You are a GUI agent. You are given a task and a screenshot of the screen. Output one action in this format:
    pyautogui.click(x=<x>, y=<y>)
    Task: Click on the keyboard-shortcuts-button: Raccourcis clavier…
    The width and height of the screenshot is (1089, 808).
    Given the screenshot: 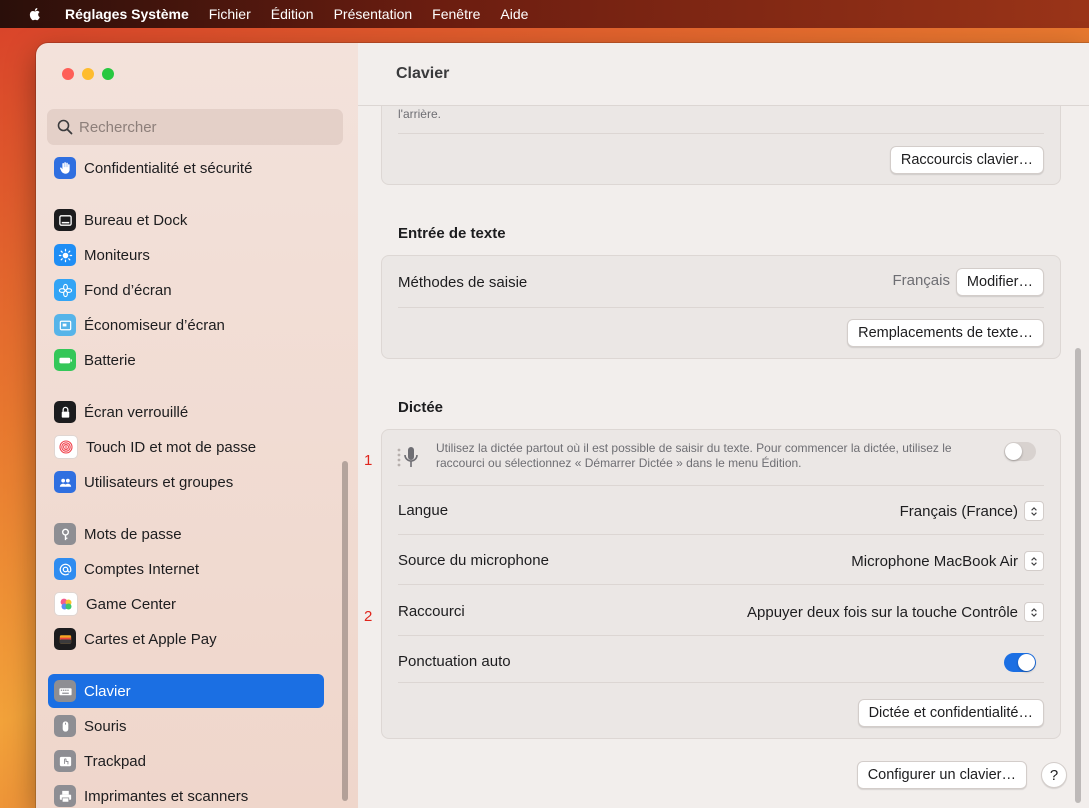 What is the action you would take?
    pyautogui.click(x=966, y=160)
    